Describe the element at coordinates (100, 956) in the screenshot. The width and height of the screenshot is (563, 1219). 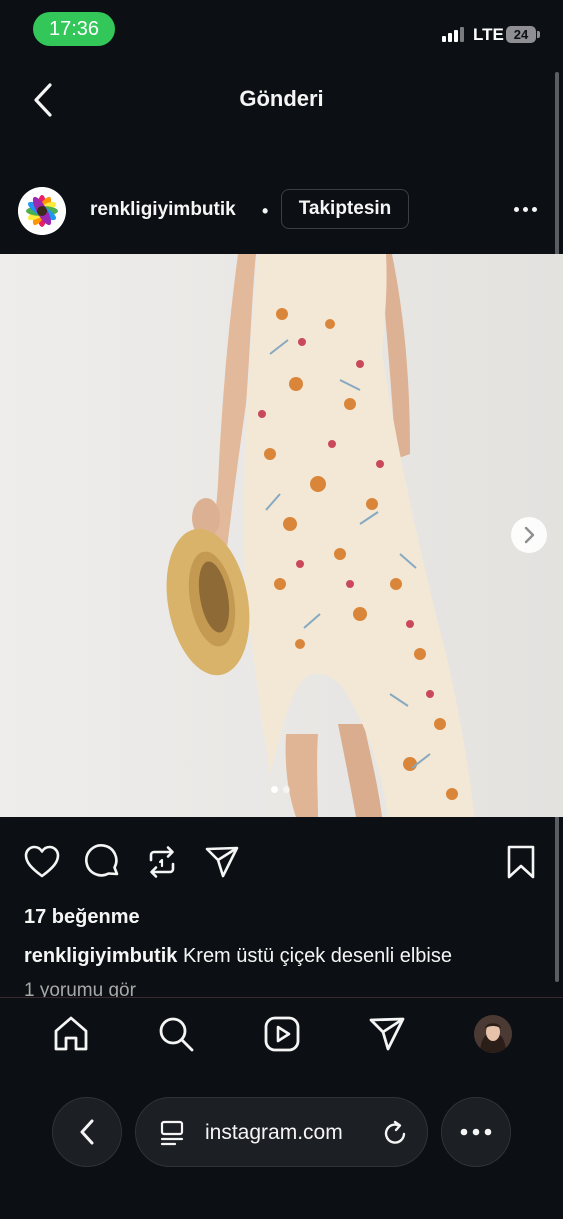
I see `caption-username: renkligiyimbutik` at that location.